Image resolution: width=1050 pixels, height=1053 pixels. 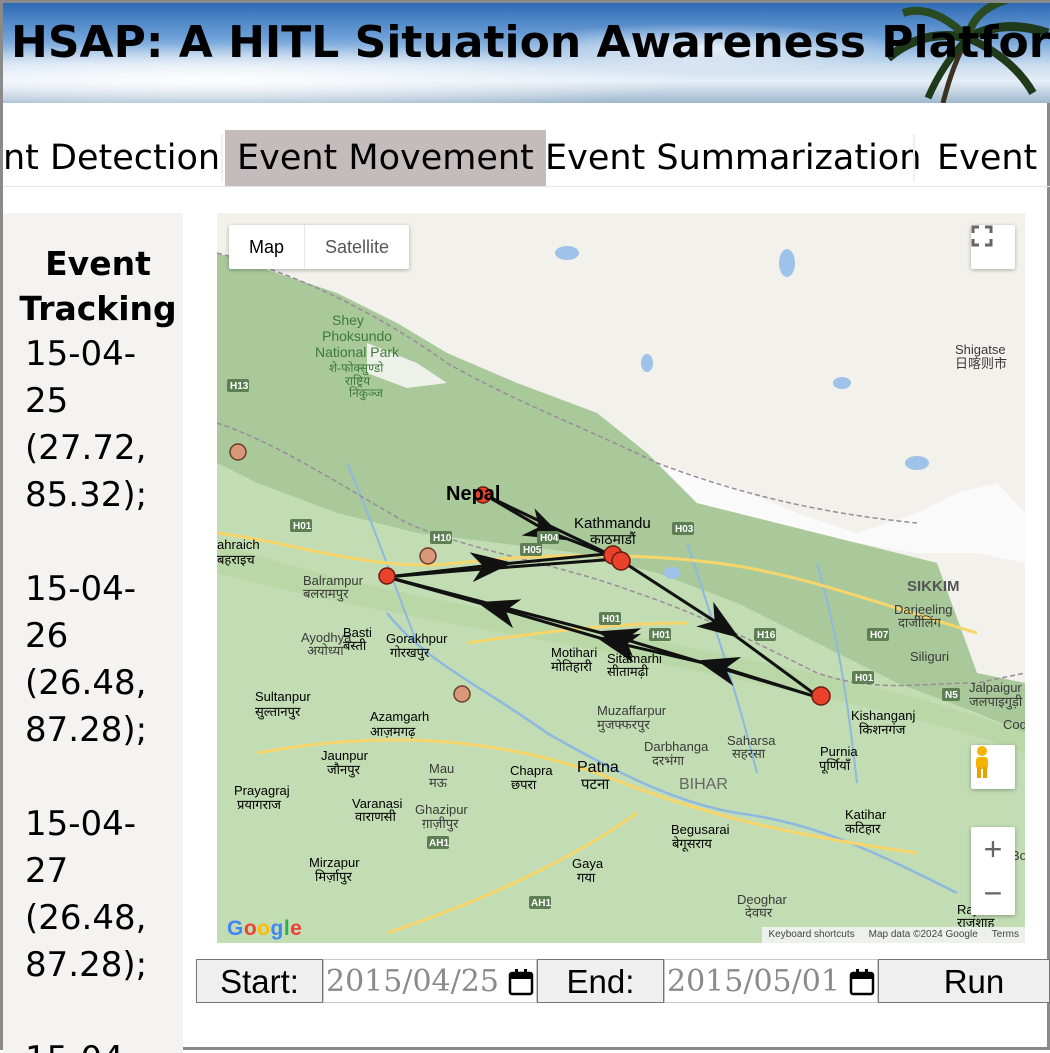 What do you see at coordinates (993, 158) in the screenshot?
I see `tab-event-e: Event E` at bounding box center [993, 158].